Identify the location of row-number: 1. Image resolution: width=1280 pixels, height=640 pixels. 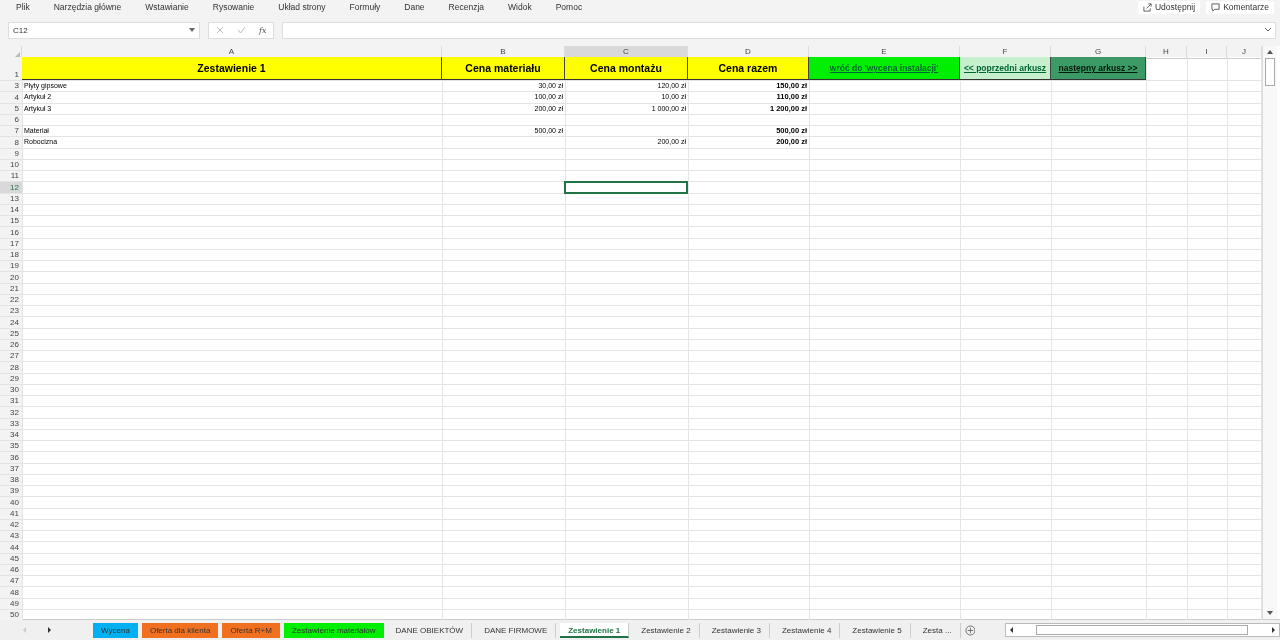
(11, 68).